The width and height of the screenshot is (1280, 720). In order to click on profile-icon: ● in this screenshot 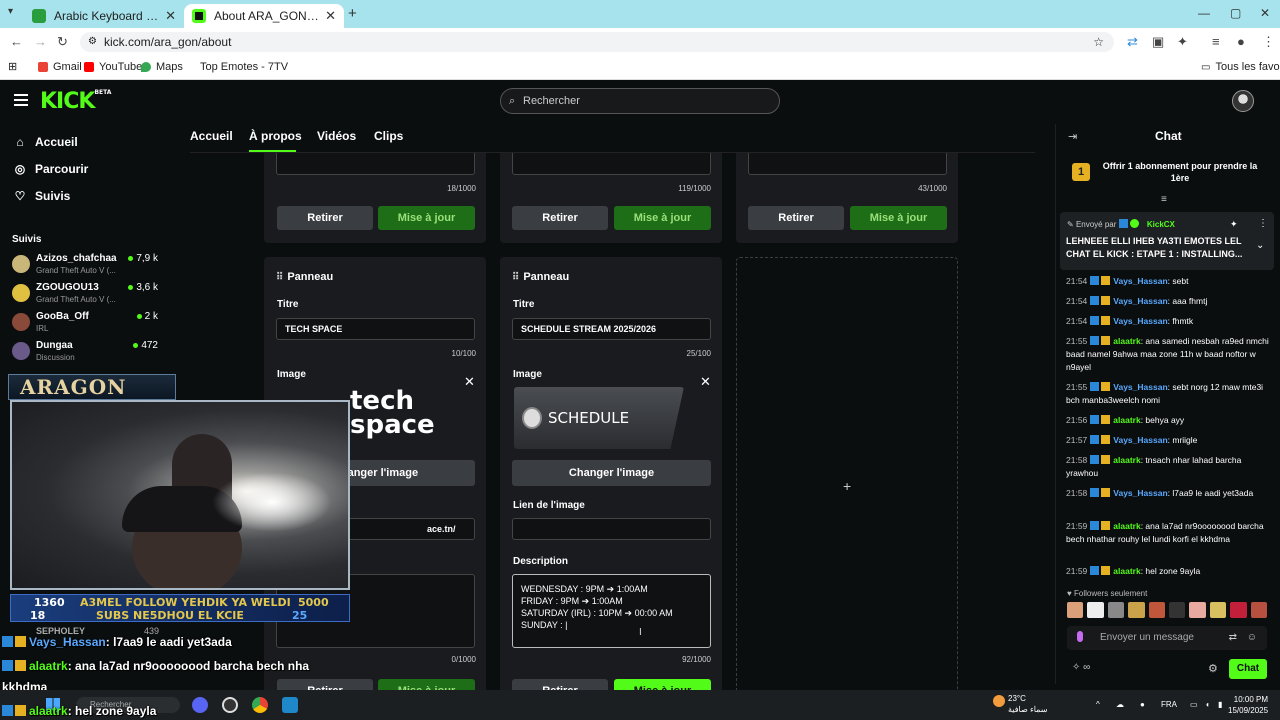, I will do `click(1241, 41)`.